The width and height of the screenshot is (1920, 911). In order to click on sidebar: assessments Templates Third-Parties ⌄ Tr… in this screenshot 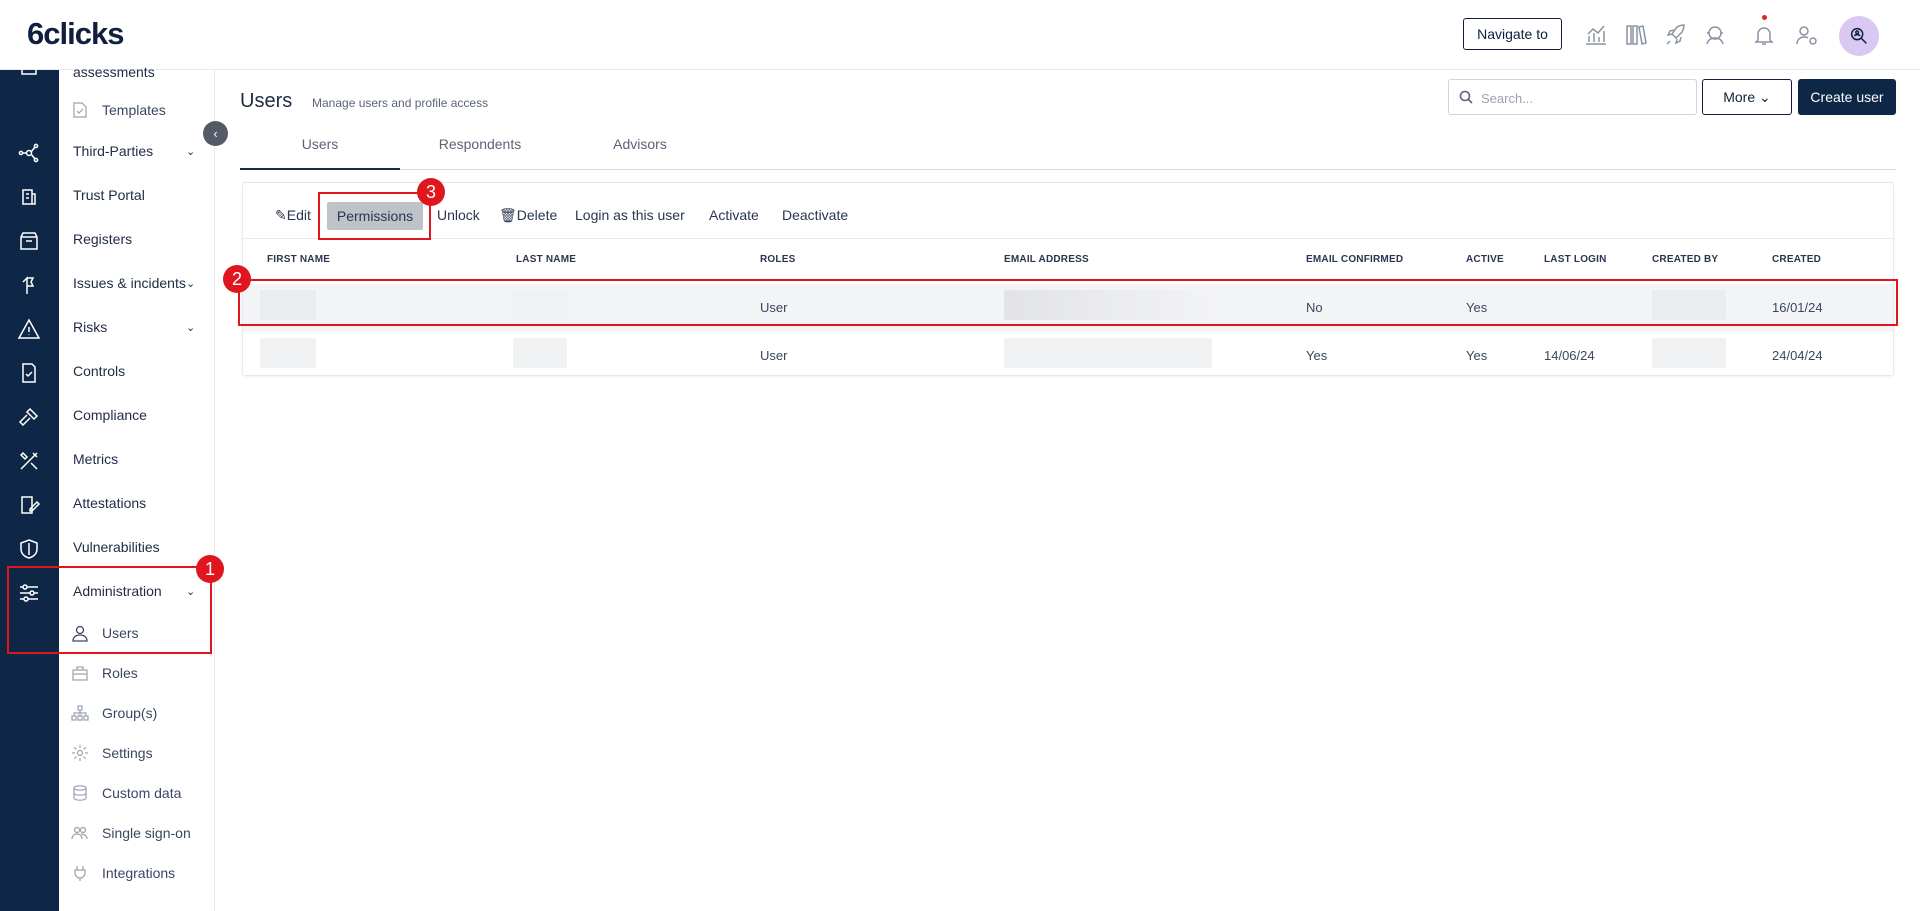, I will do `click(137, 487)`.